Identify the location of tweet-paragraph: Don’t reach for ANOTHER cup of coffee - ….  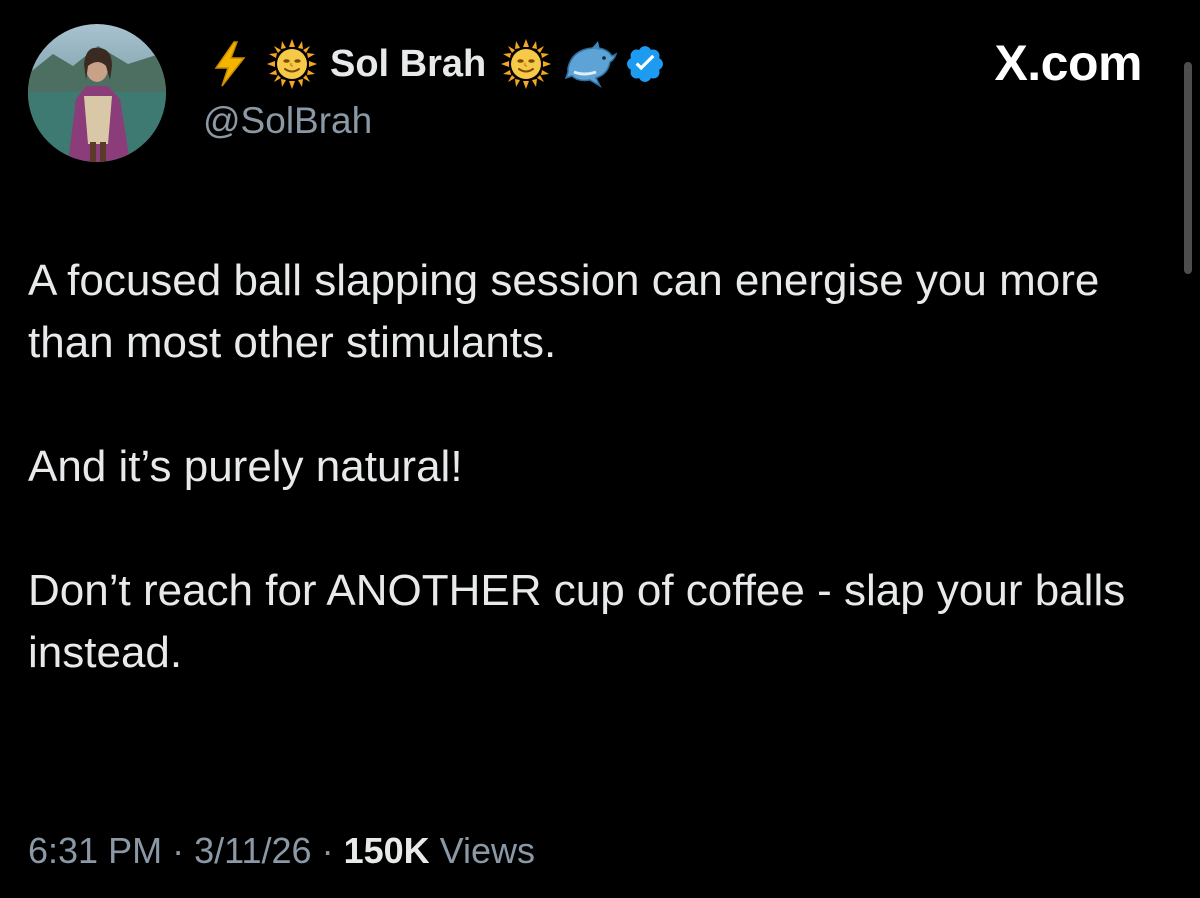
(577, 621).